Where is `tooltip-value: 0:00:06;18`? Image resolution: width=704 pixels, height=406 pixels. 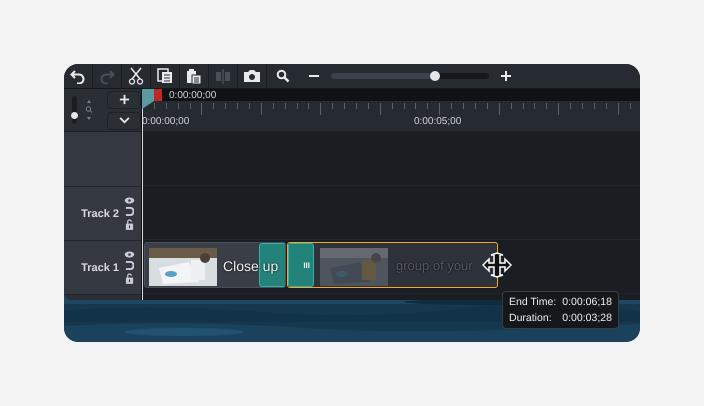 tooltip-value: 0:00:06;18 is located at coordinates (587, 302).